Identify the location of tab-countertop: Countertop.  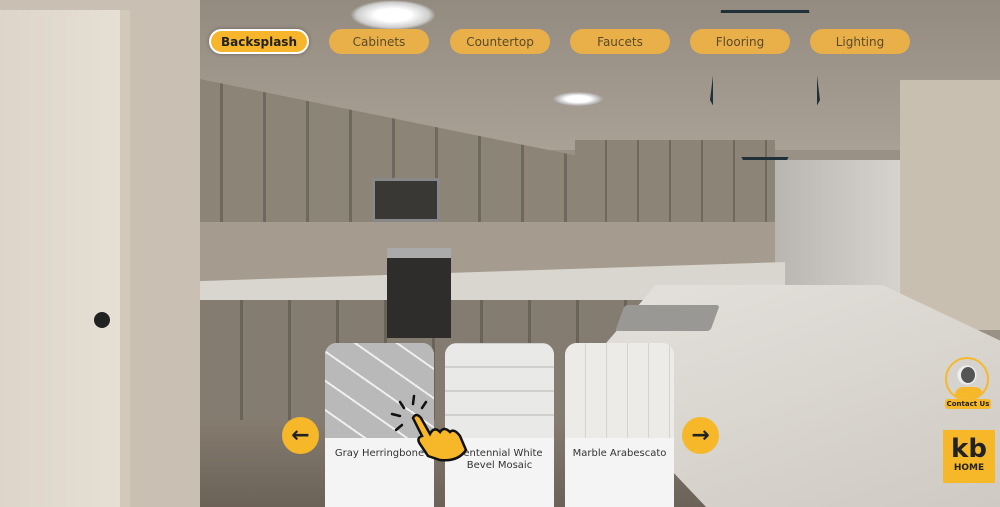
(500, 41).